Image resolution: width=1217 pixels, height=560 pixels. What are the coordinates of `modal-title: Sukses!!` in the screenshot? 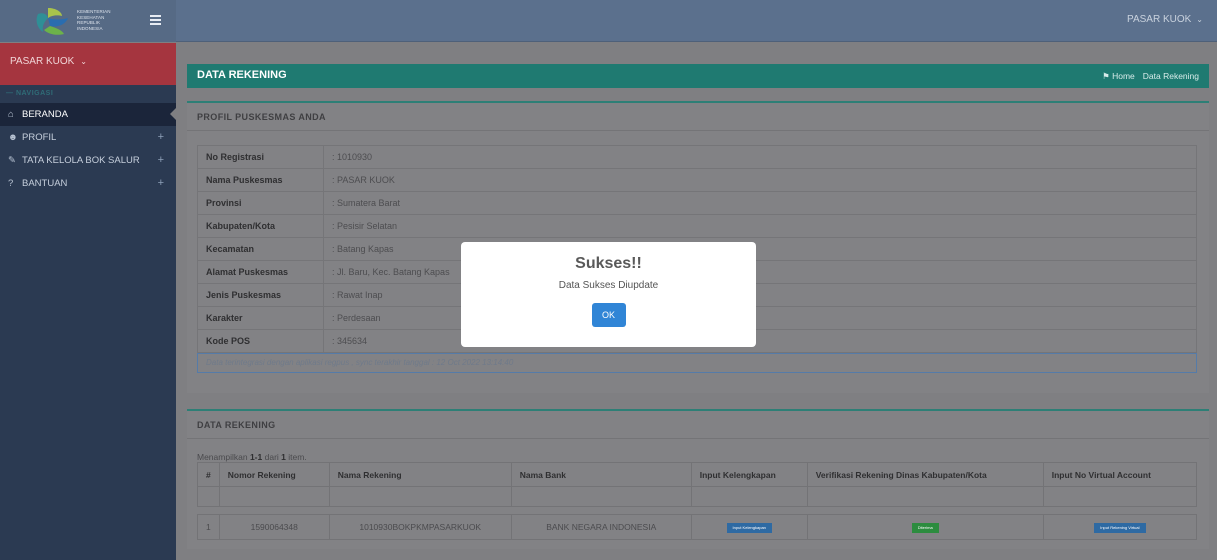 It's located at (608, 263).